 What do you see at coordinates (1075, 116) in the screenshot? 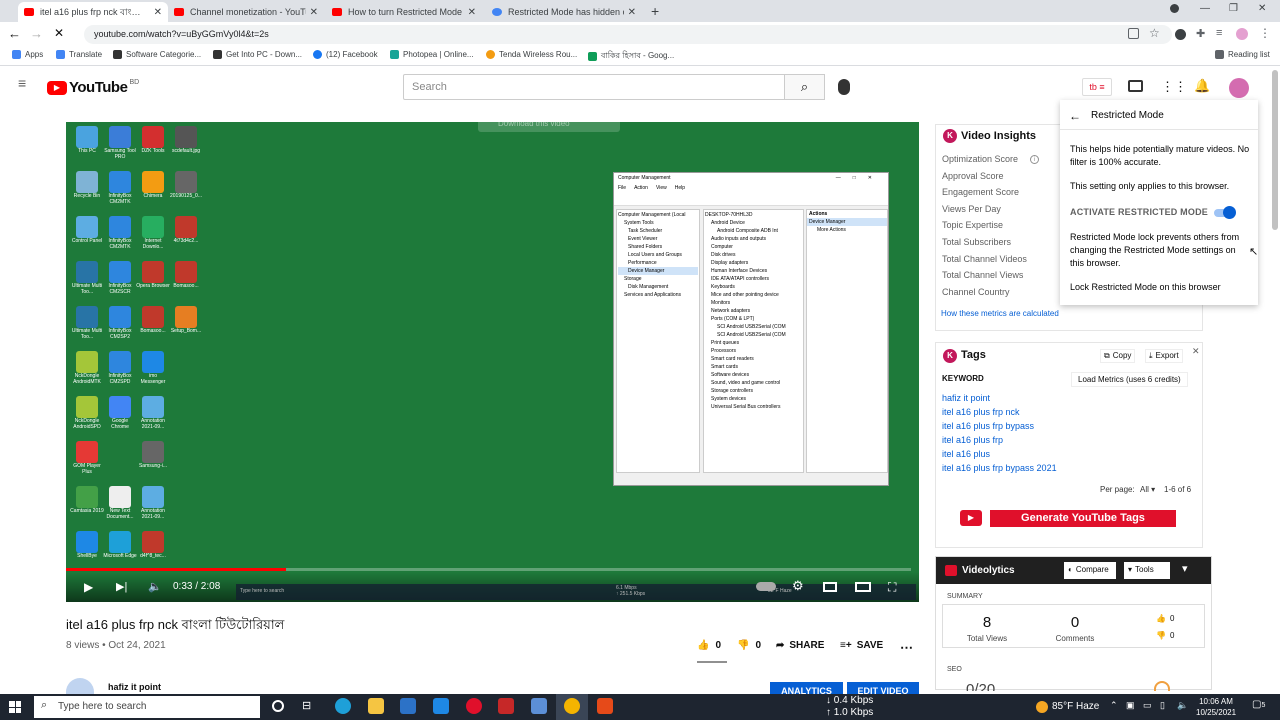
I see `back-arrow-icon: ←` at bounding box center [1075, 116].